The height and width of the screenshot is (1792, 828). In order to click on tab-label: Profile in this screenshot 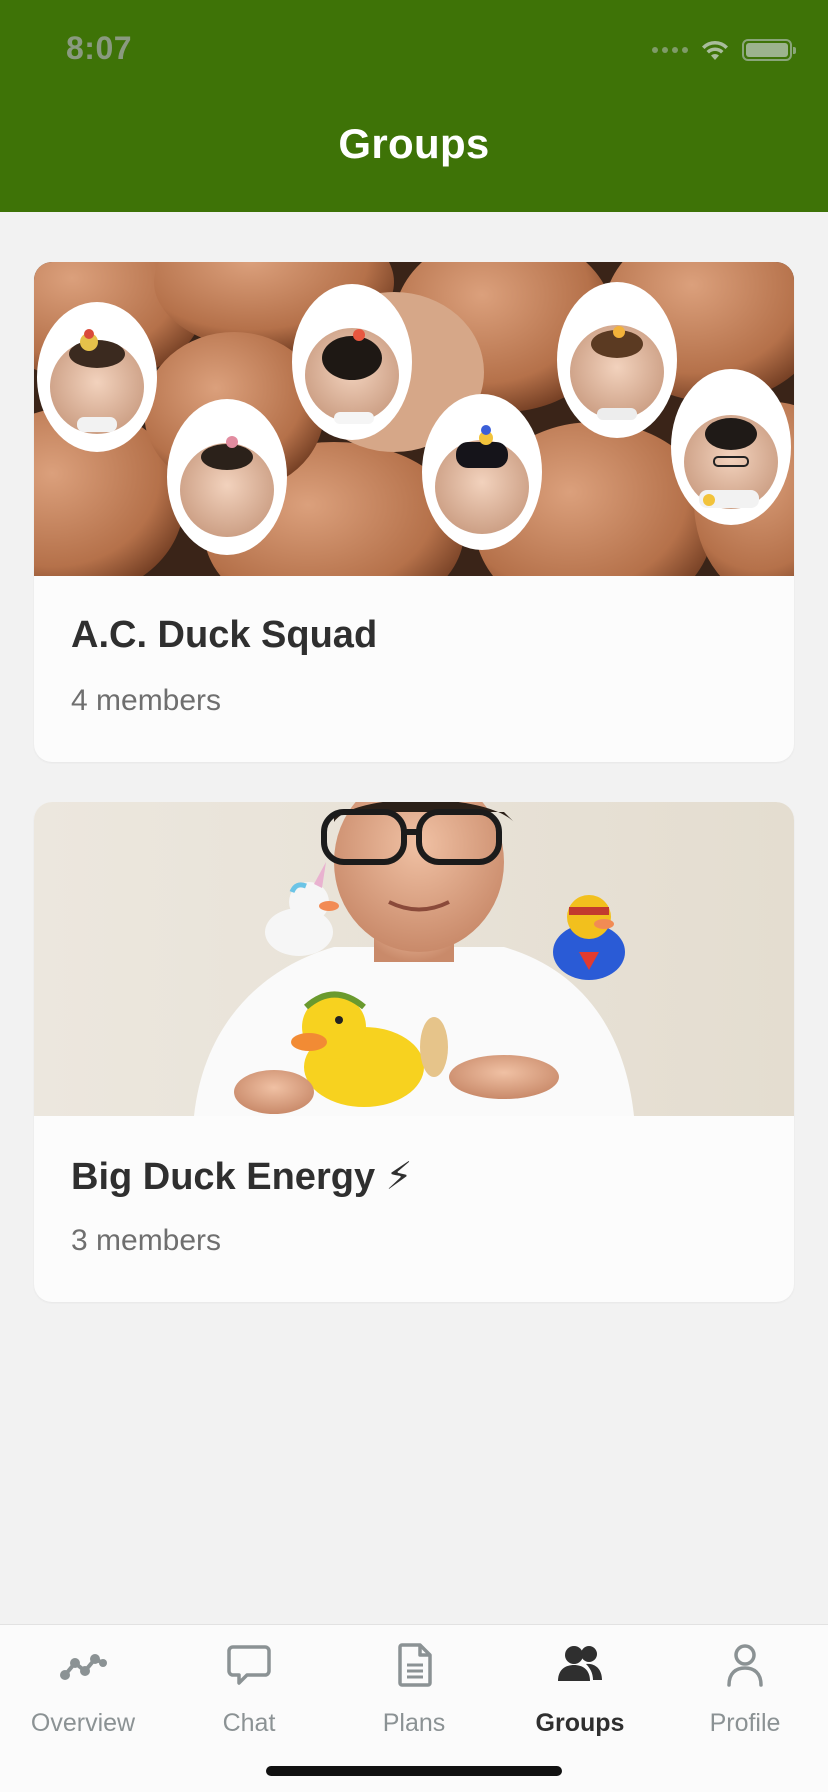, I will do `click(745, 1723)`.